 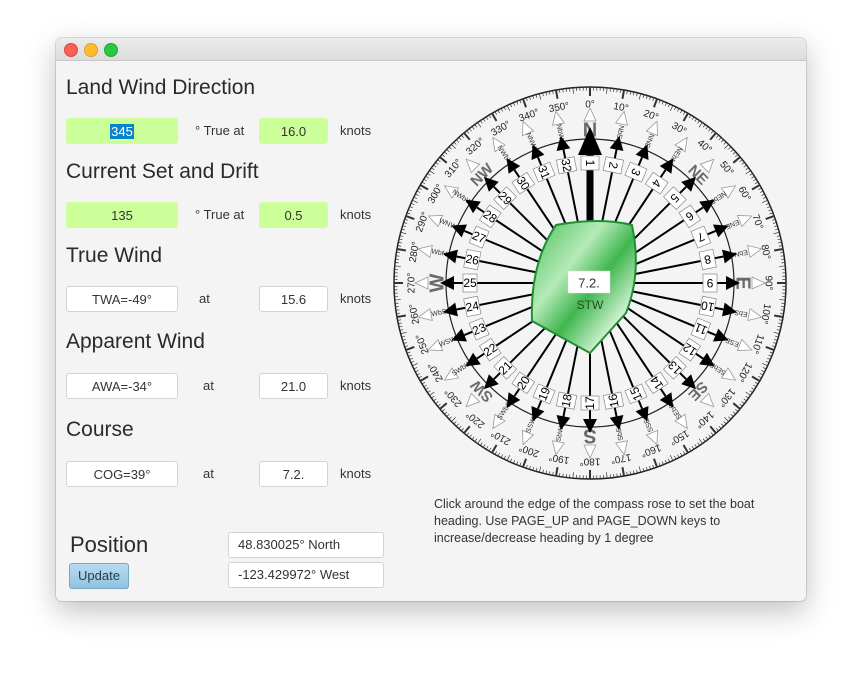 What do you see at coordinates (356, 298) in the screenshot?
I see `true-wind-unit-label: knots` at bounding box center [356, 298].